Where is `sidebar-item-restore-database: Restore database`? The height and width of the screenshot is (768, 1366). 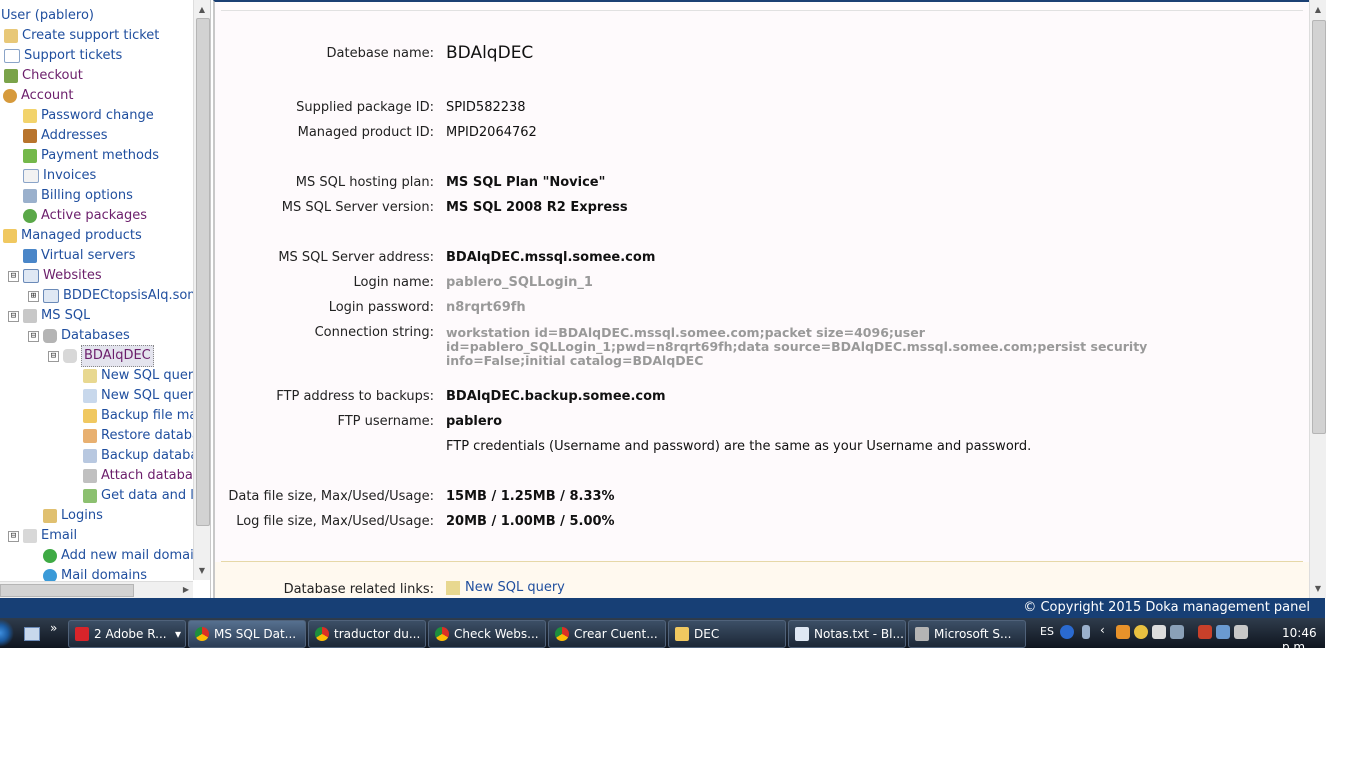 sidebar-item-restore-database: Restore database is located at coordinates (138, 436).